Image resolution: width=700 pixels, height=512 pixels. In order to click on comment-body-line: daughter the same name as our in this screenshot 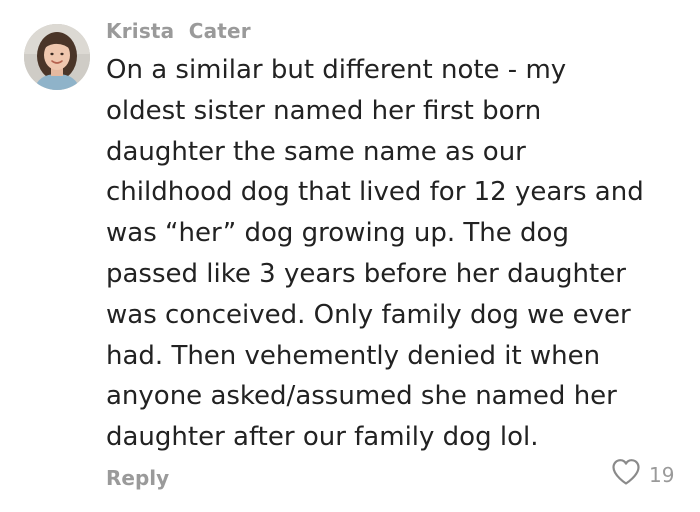, I will do `click(316, 151)`.